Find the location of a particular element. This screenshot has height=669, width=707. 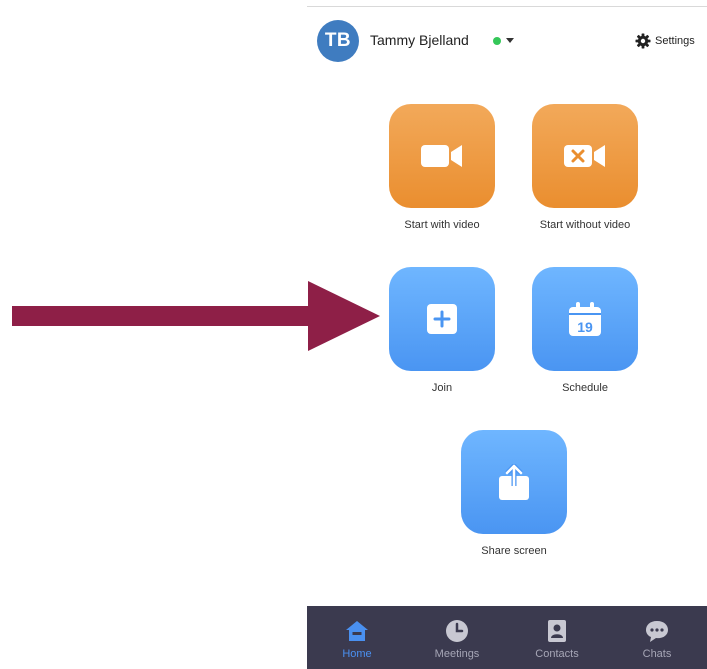

share-screen-label: Share screen is located at coordinates (514, 551).